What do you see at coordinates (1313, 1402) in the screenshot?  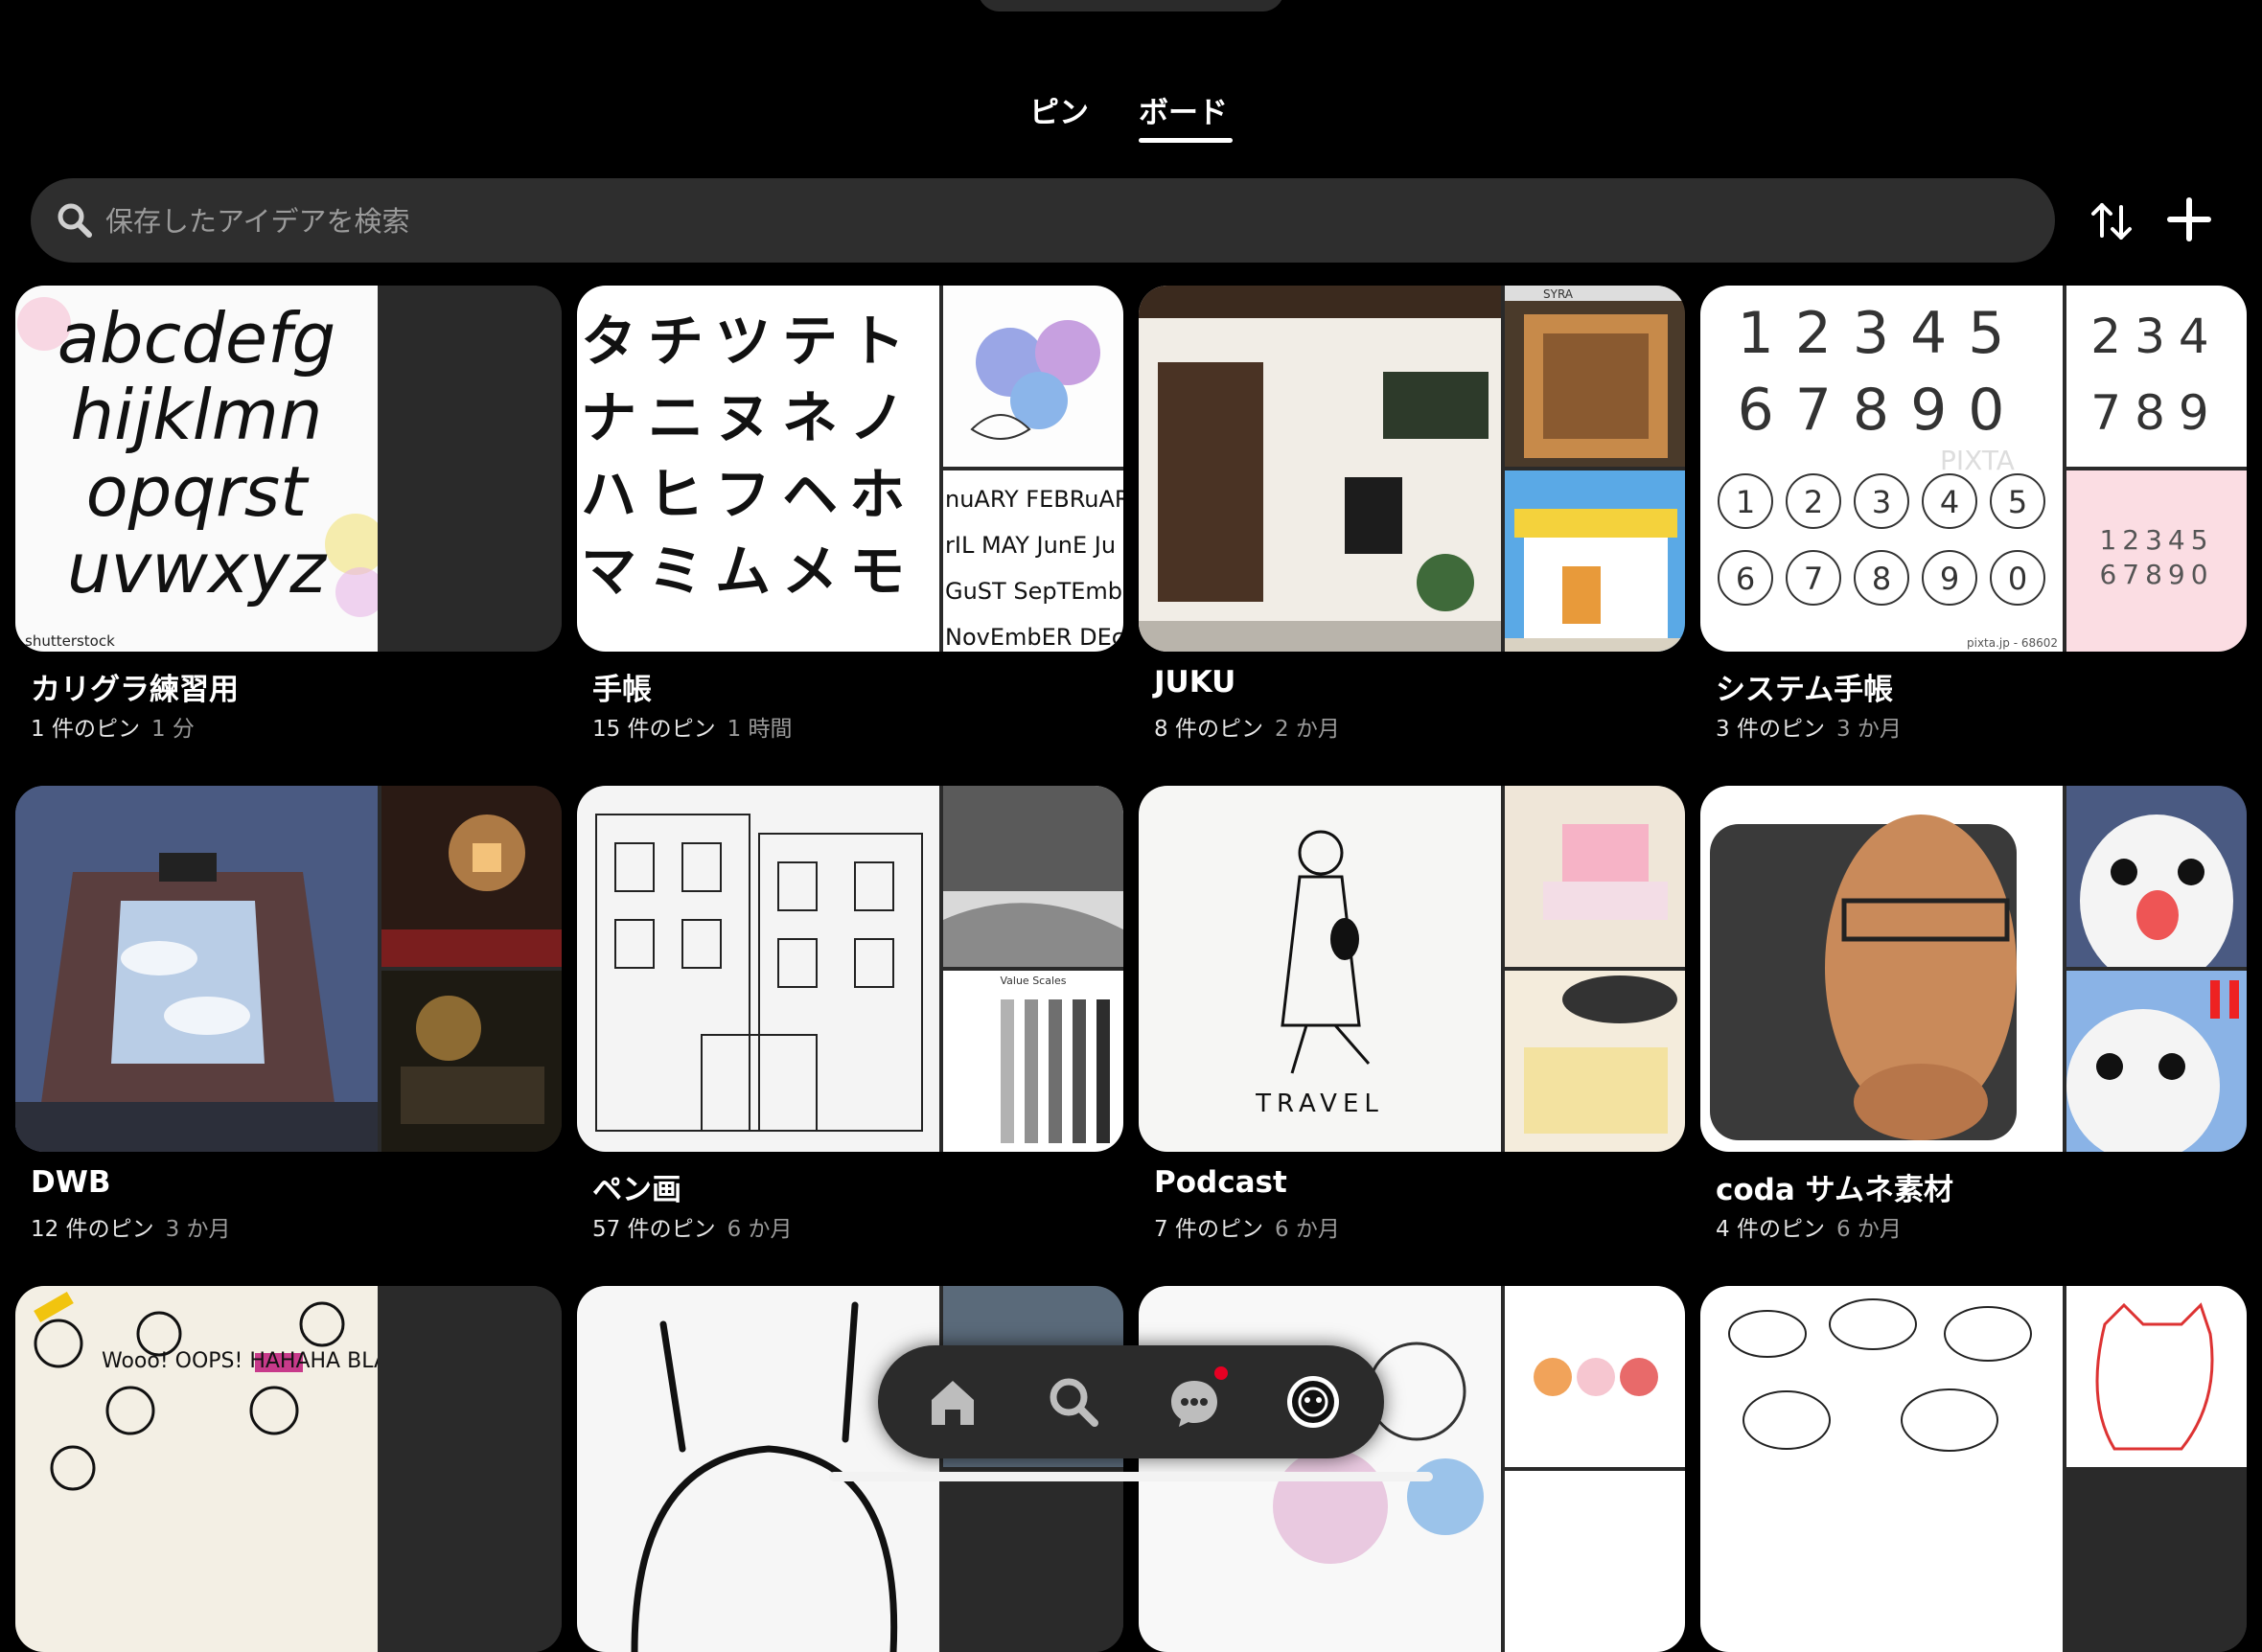 I see `profile-icon` at bounding box center [1313, 1402].